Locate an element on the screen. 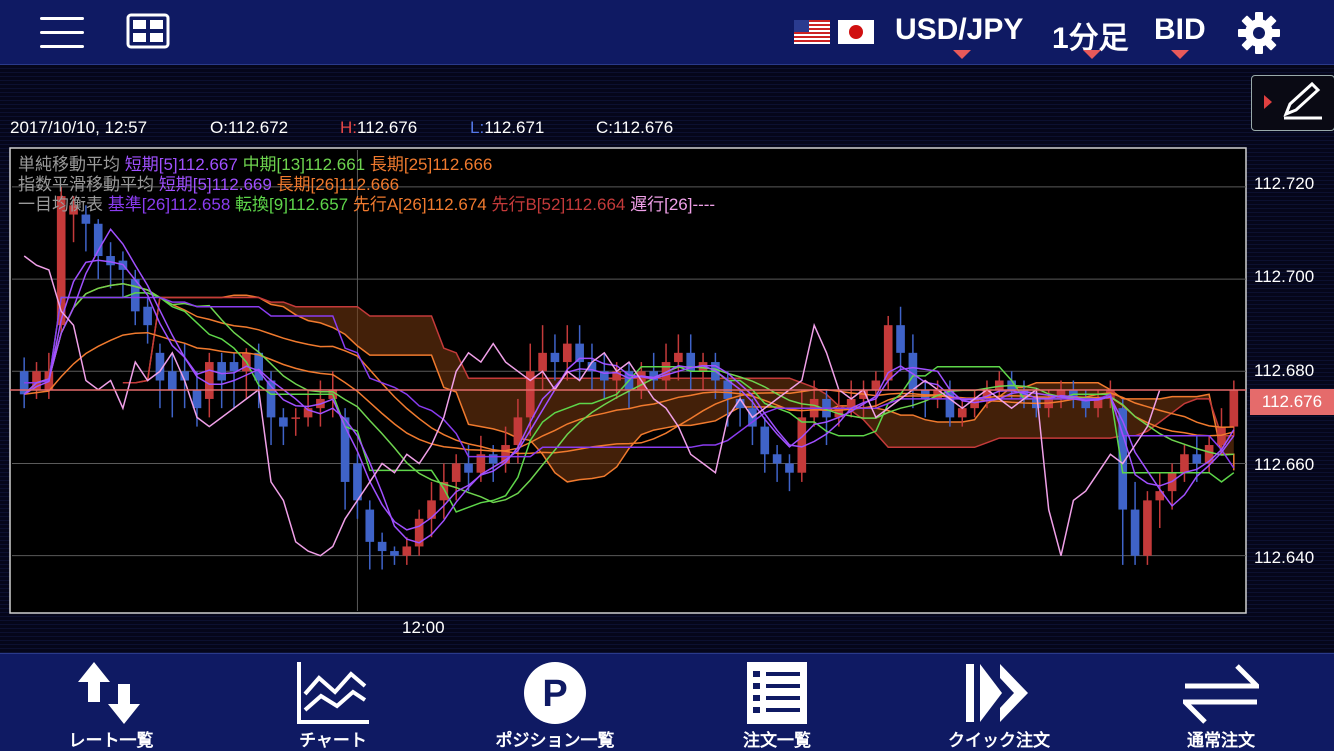  nav-order-list: 注文一覧 is located at coordinates (777, 702).